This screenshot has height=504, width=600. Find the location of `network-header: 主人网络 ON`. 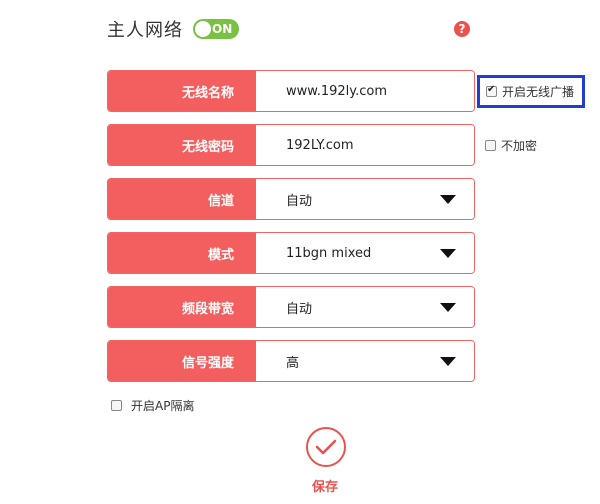

network-header: 主人网络 ON is located at coordinates (173, 29).